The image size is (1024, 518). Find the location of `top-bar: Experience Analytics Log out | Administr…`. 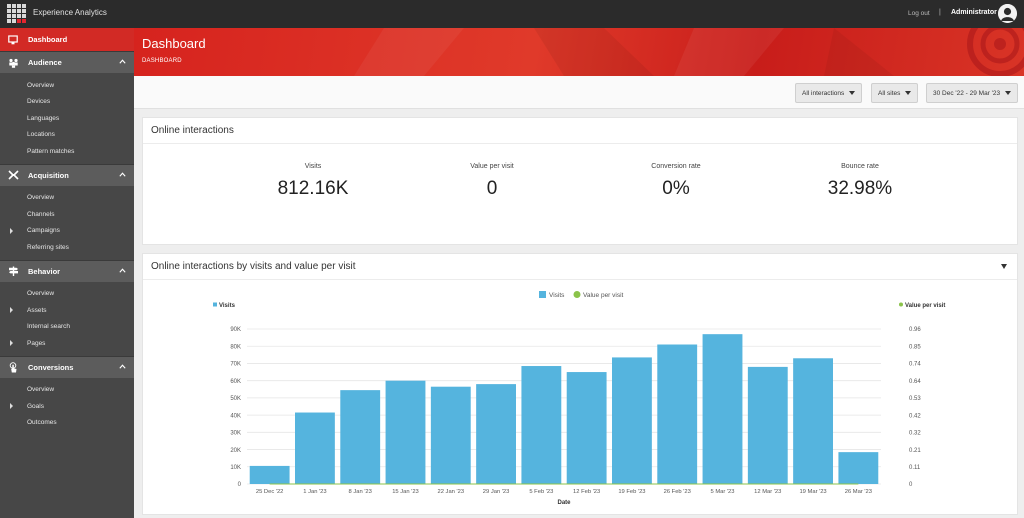

top-bar: Experience Analytics Log out | Administr… is located at coordinates (512, 14).